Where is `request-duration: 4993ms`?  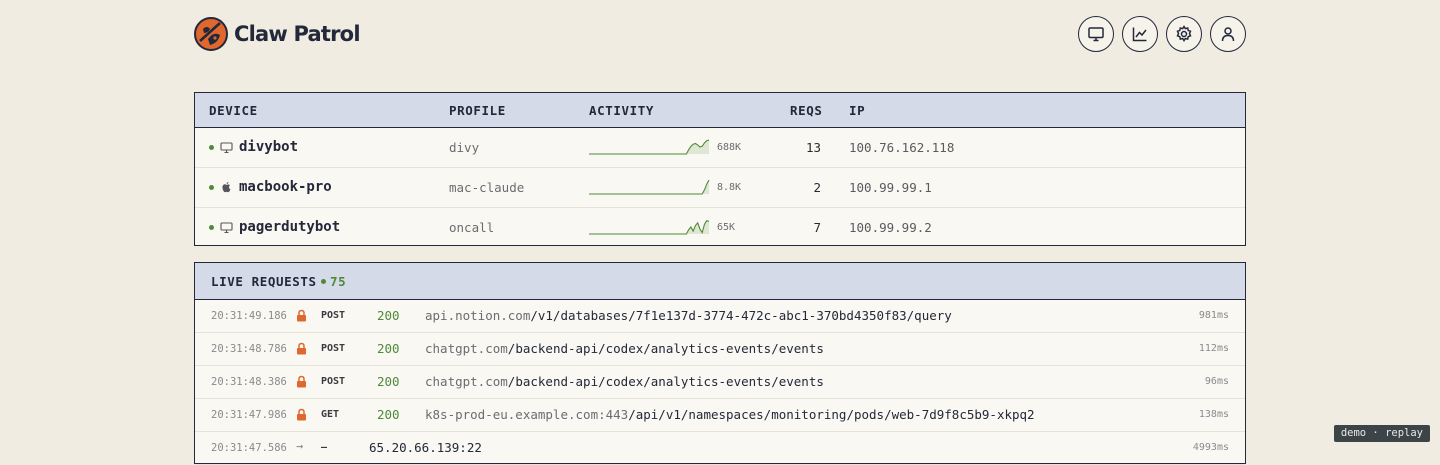 request-duration: 4993ms is located at coordinates (1210, 447).